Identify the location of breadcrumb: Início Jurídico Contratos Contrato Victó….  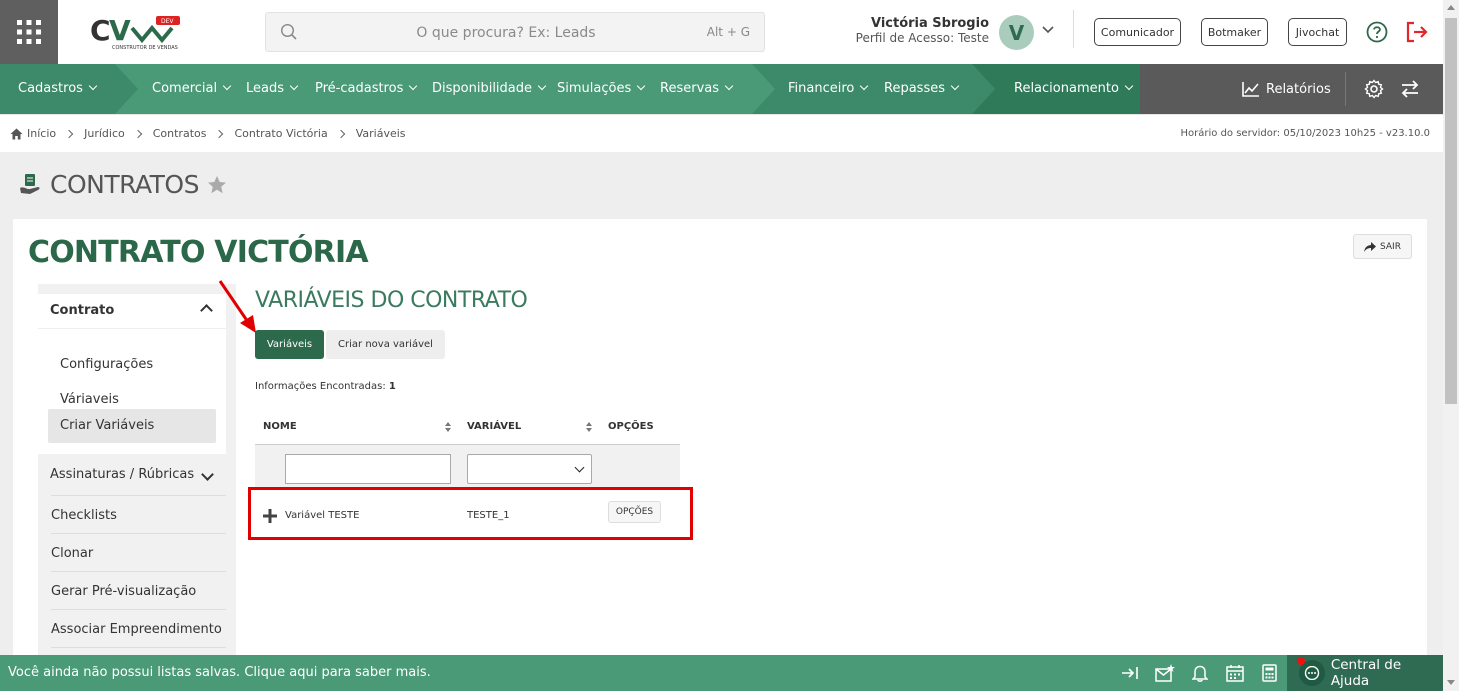
(208, 133).